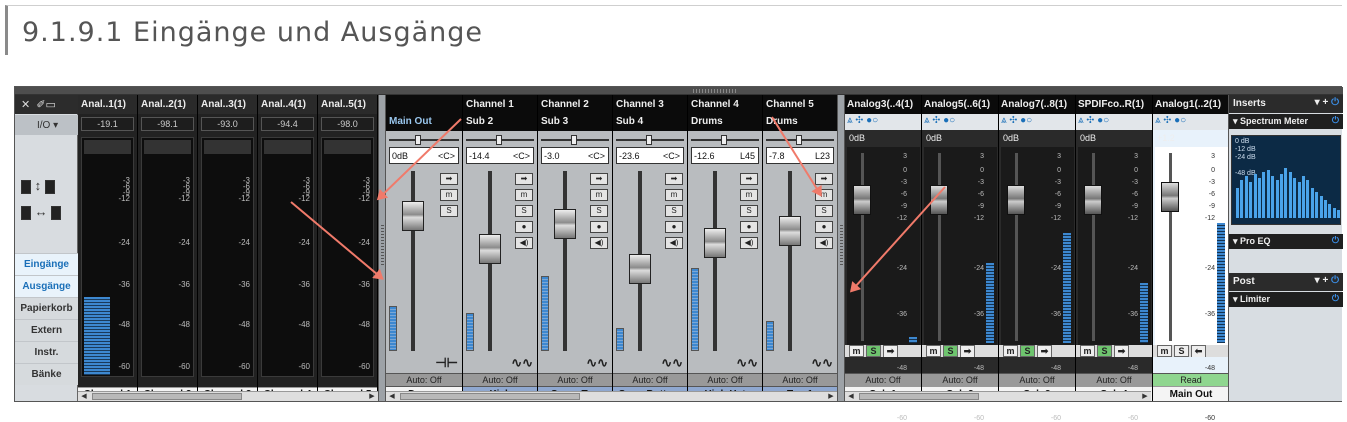 The image size is (1347, 422). I want to click on pro-eq-insert: ▾ Pro EQ ⏻, so click(1286, 241).